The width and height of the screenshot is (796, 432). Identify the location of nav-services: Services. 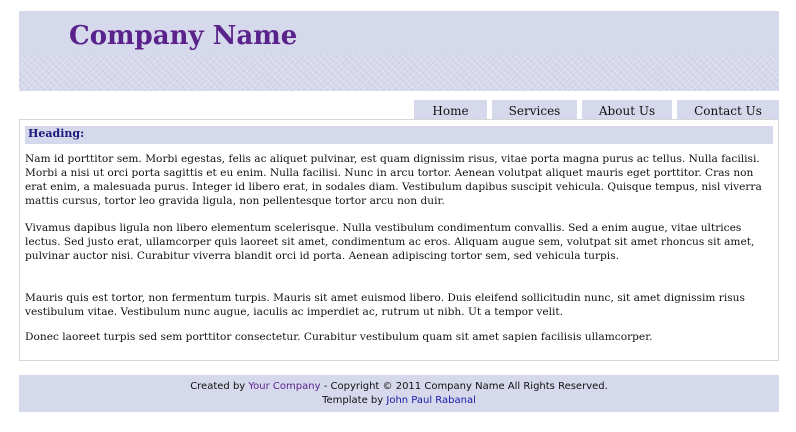
(534, 110).